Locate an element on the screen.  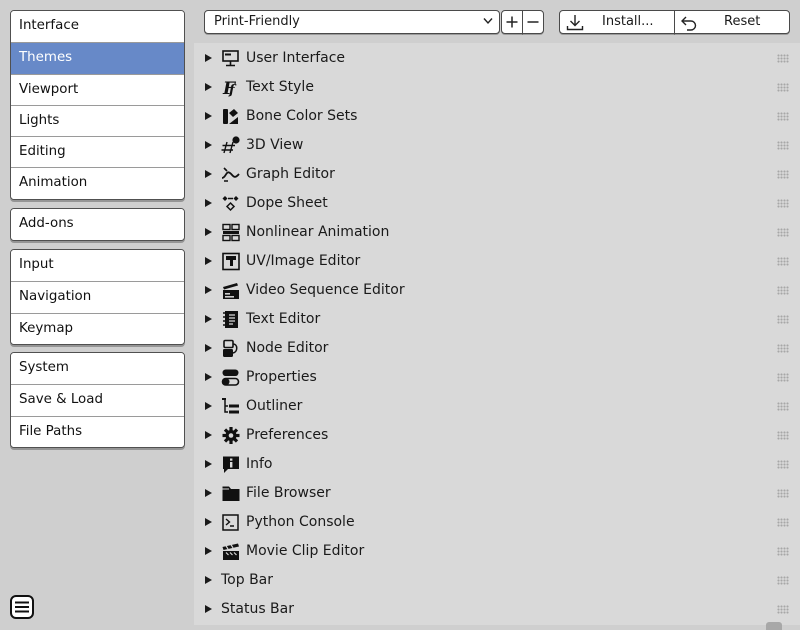
panel-text-style: Ff Text Style is located at coordinates (497, 87).